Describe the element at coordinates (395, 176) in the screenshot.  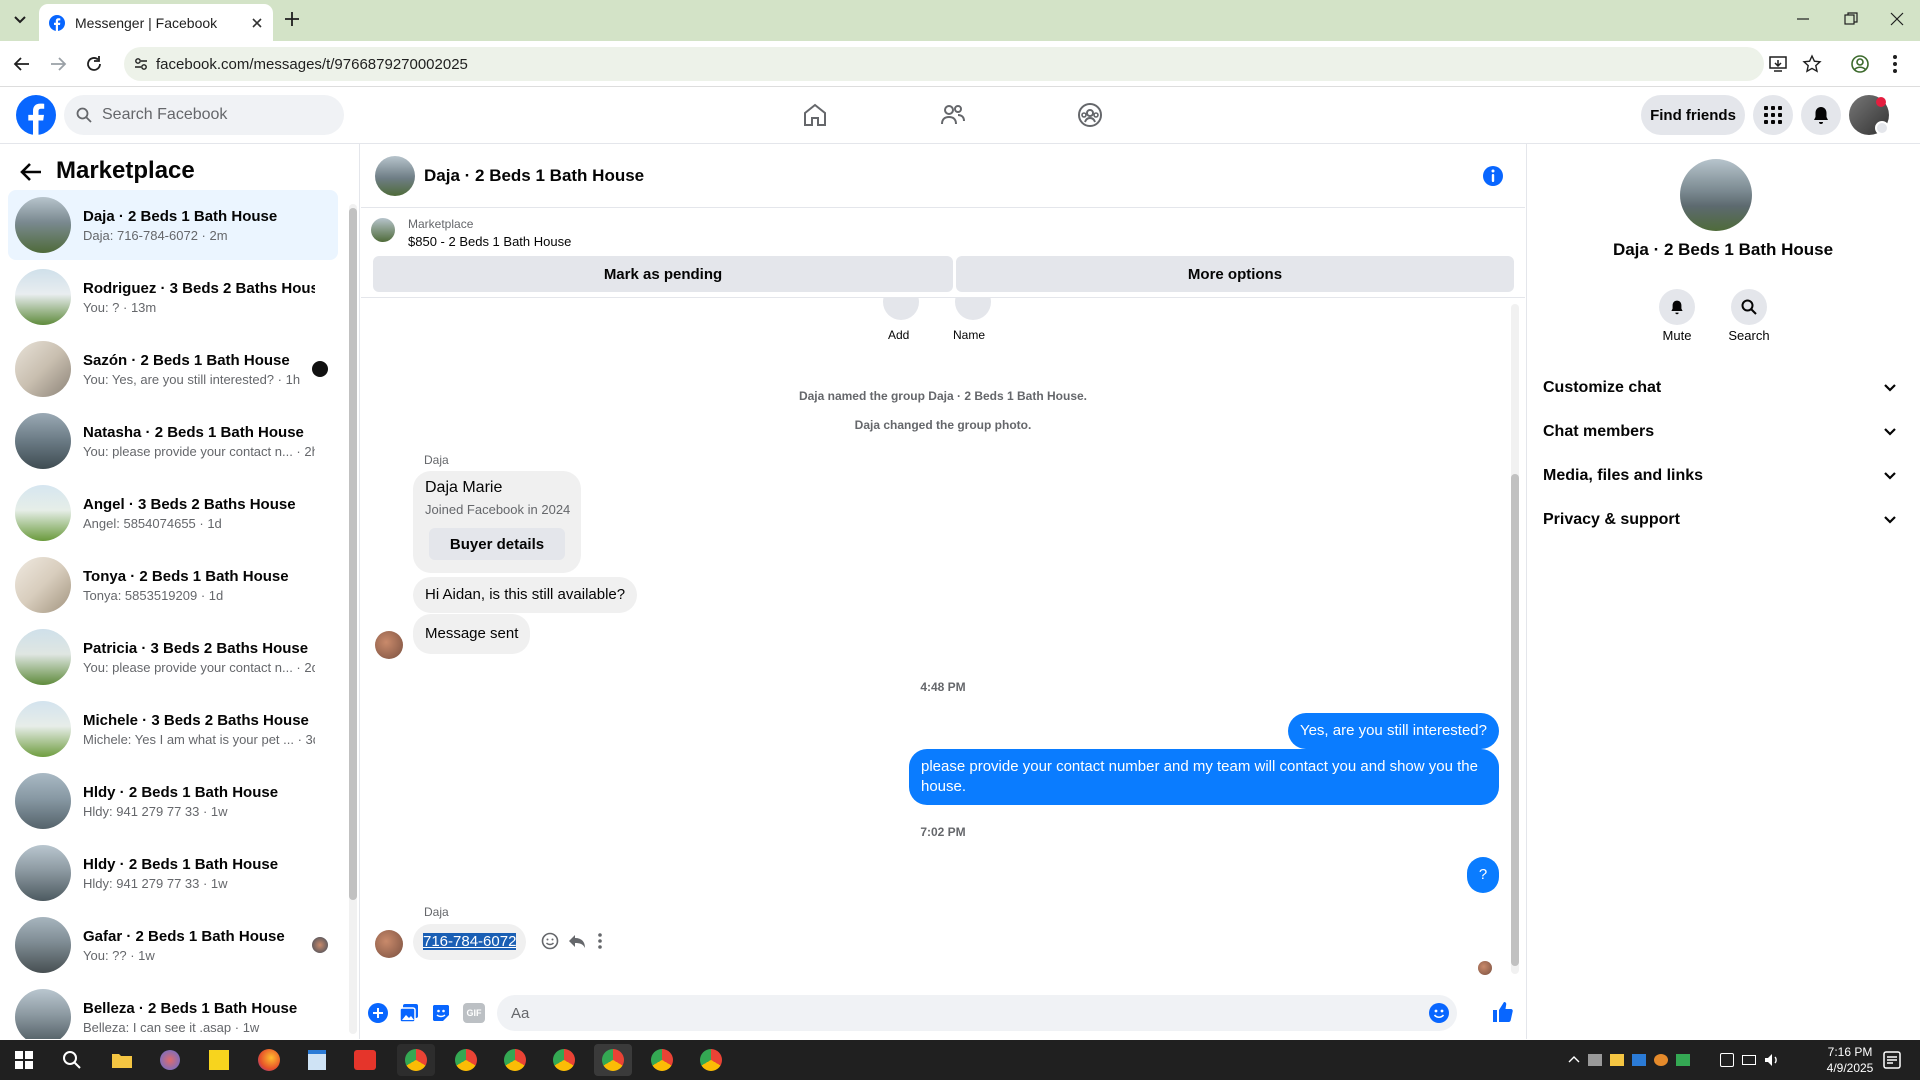
I see `chat-avatar` at that location.